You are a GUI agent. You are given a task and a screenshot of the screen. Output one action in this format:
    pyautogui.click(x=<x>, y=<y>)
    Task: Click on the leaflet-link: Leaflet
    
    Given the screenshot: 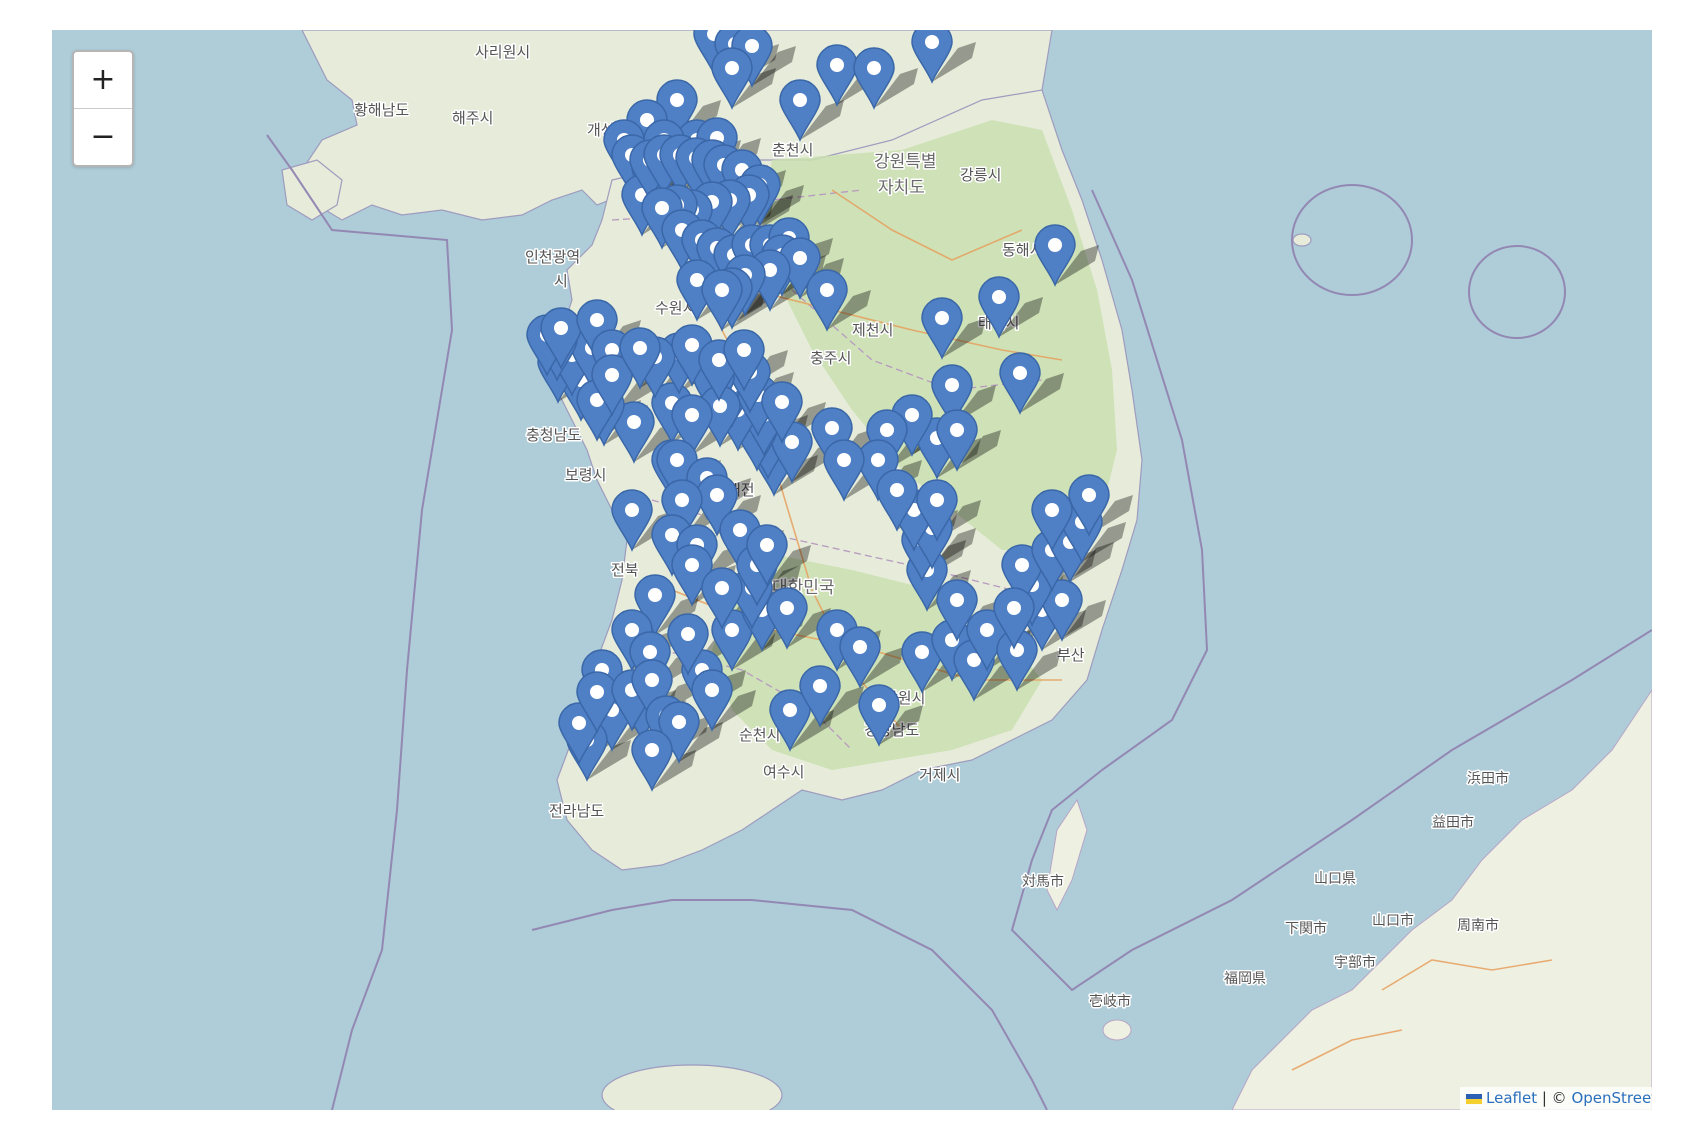 What is the action you would take?
    pyautogui.click(x=1511, y=1098)
    